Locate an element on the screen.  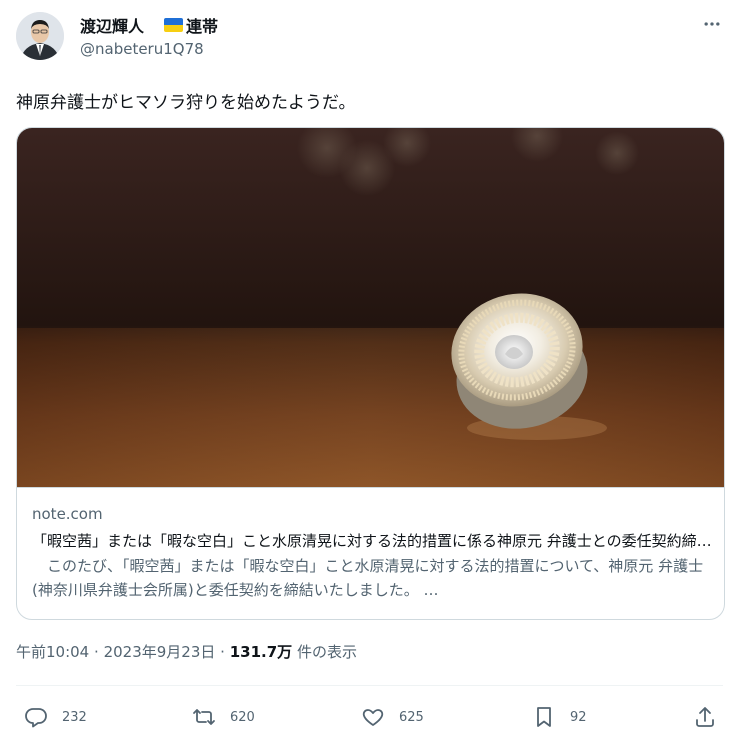
like-button: 625 is located at coordinates (392, 717).